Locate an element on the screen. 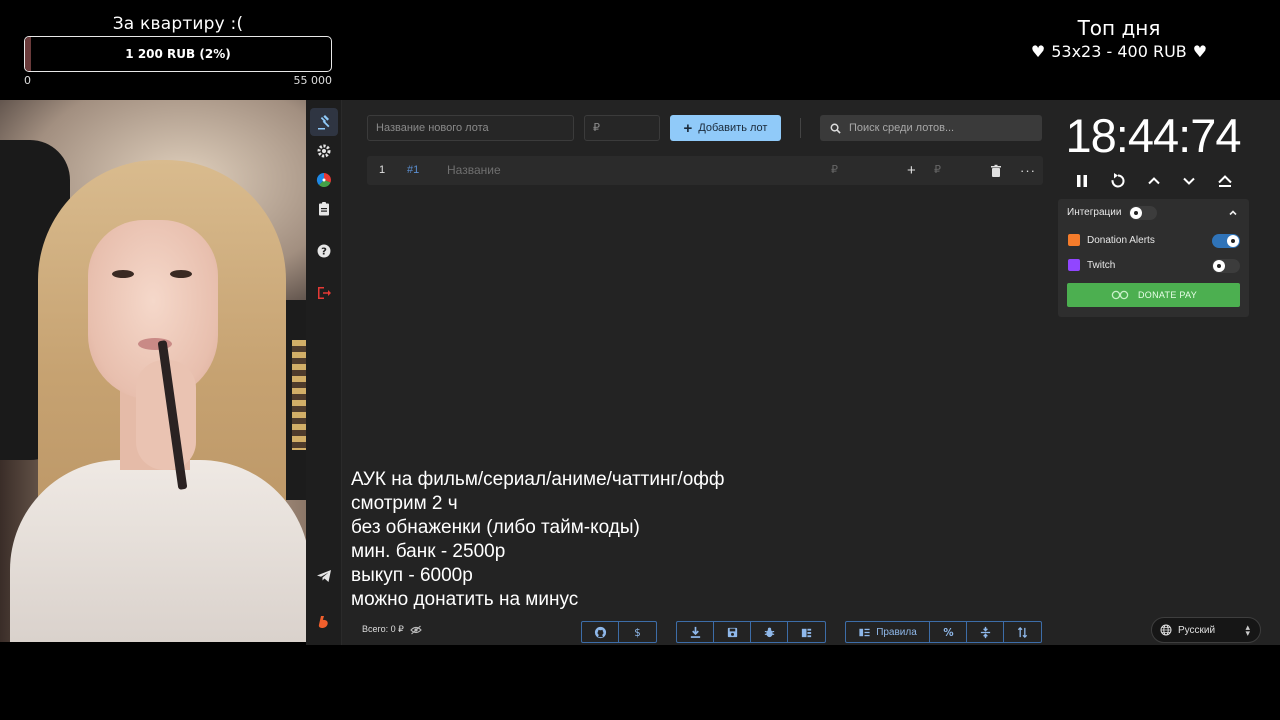 The width and height of the screenshot is (1280, 720). help-icon: ? is located at coordinates (324, 251).